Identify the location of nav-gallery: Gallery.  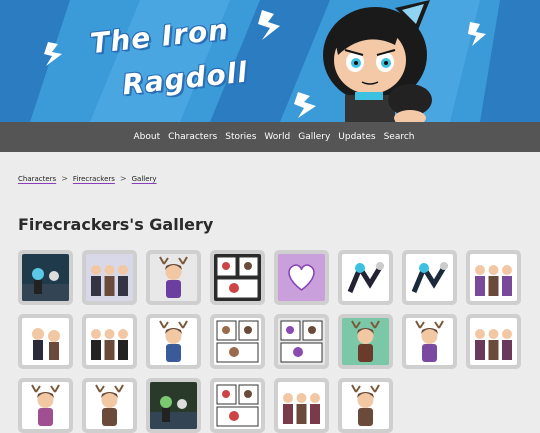
(314, 137).